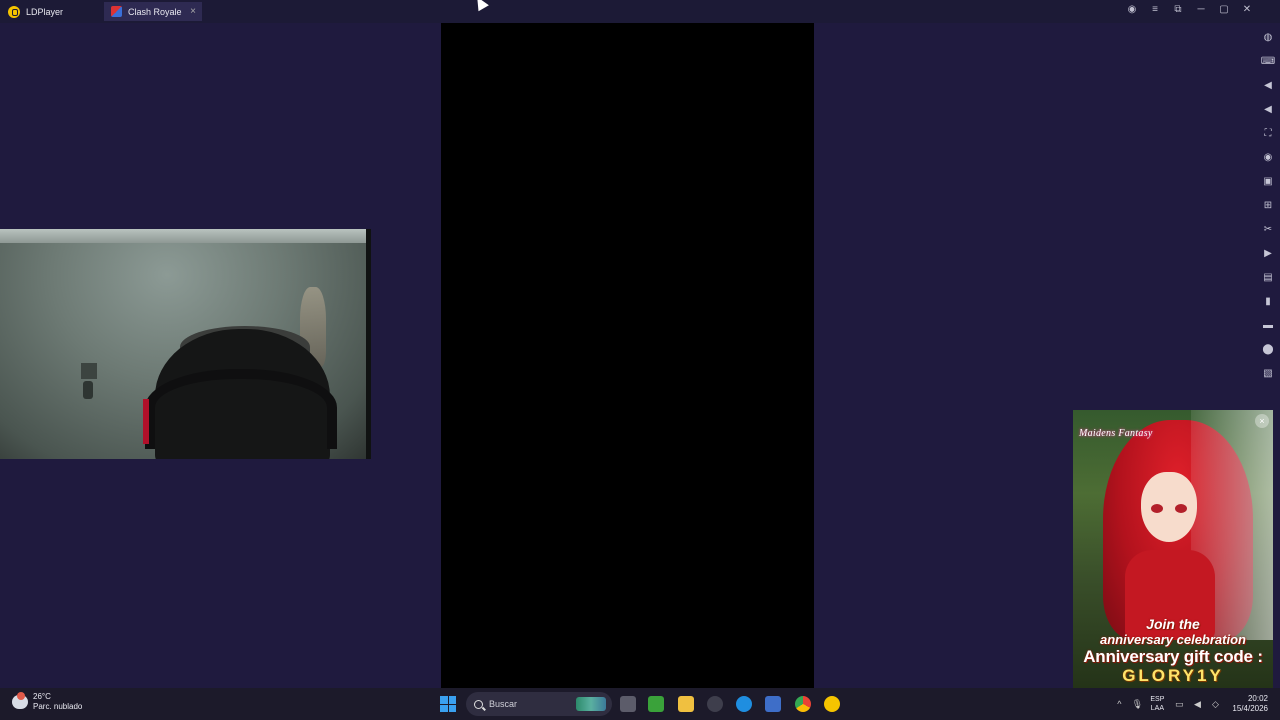 This screenshot has height=720, width=1280. I want to click on clock-date: 15/4/2026, so click(1250, 708).